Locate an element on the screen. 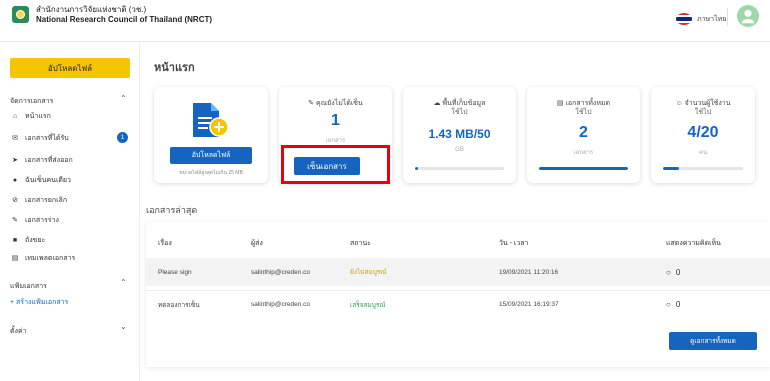  card-upload-button: อัปโหลดไฟล์ is located at coordinates (211, 155).